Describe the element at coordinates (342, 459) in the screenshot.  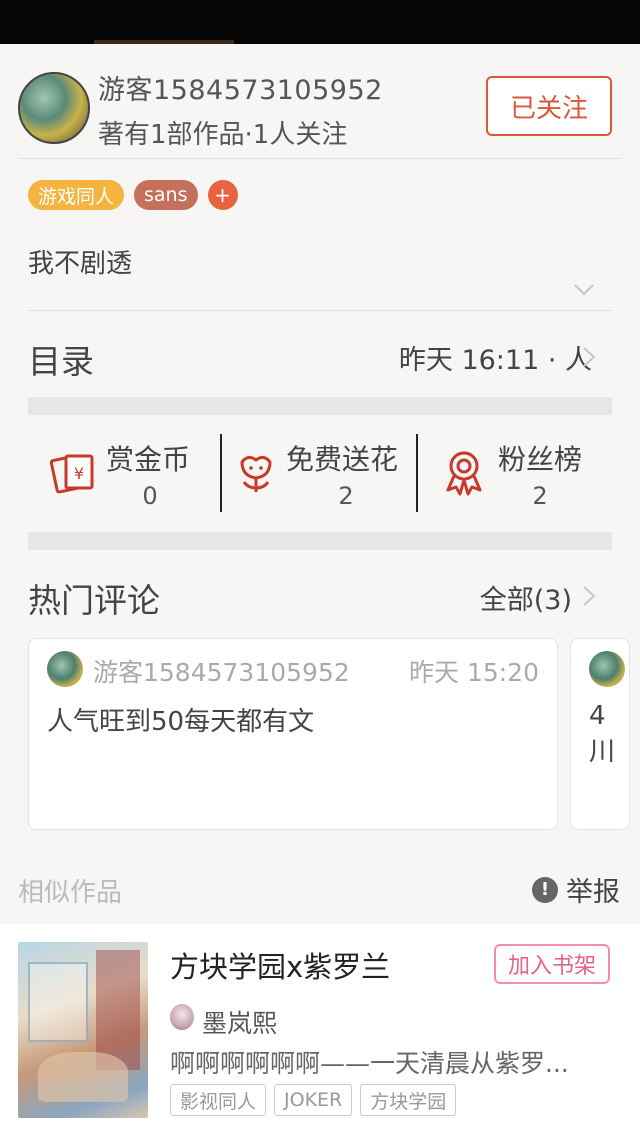
I see `stat-label: 免费送花` at that location.